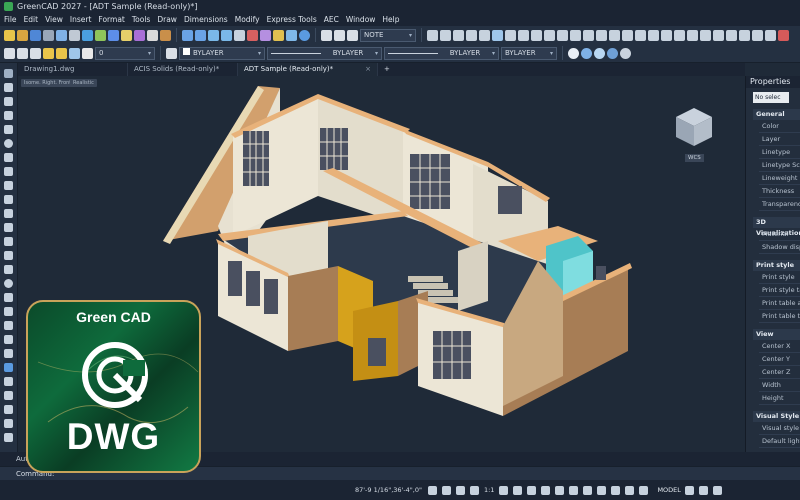 This screenshot has width=800, height=500. What do you see at coordinates (308, 69) in the screenshot?
I see `tab-adt-sample: ADT Sample (Read-only)* ×` at bounding box center [308, 69].